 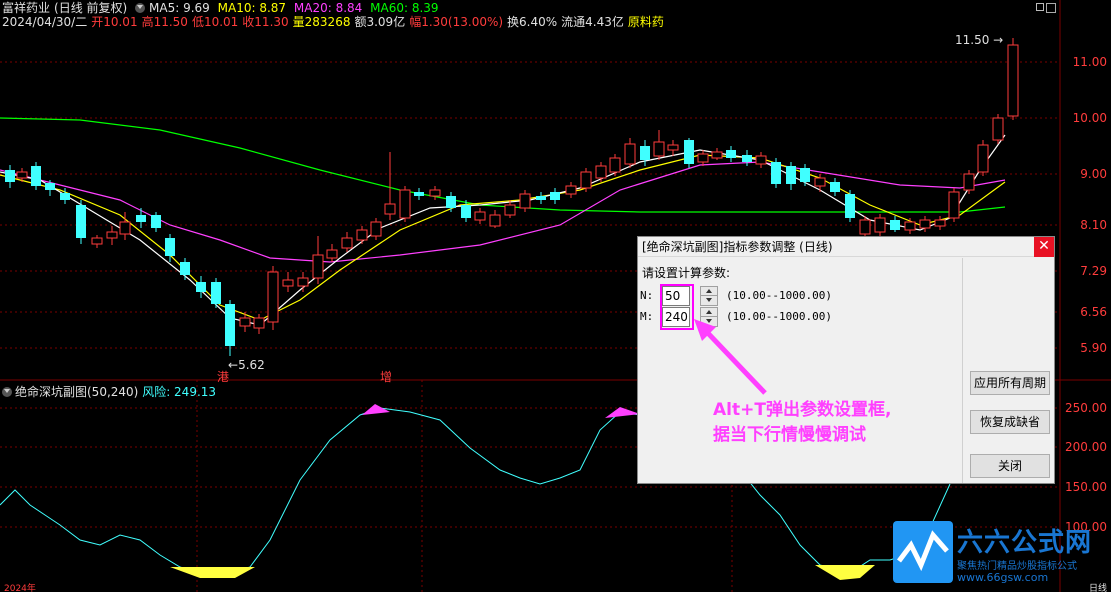 I want to click on apply-all-periods-button: 应用所有周期, so click(x=1010, y=383).